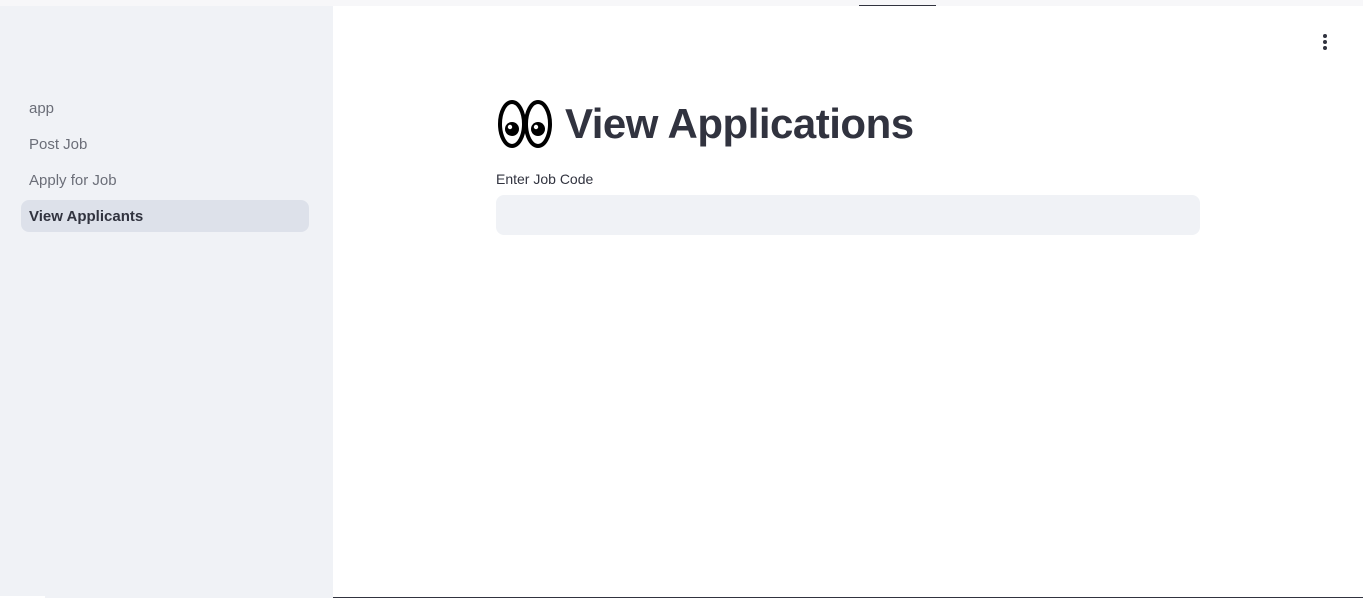 The width and height of the screenshot is (1363, 598). Describe the element at coordinates (545, 179) in the screenshot. I see `job-code-label: Enter Job Code` at that location.